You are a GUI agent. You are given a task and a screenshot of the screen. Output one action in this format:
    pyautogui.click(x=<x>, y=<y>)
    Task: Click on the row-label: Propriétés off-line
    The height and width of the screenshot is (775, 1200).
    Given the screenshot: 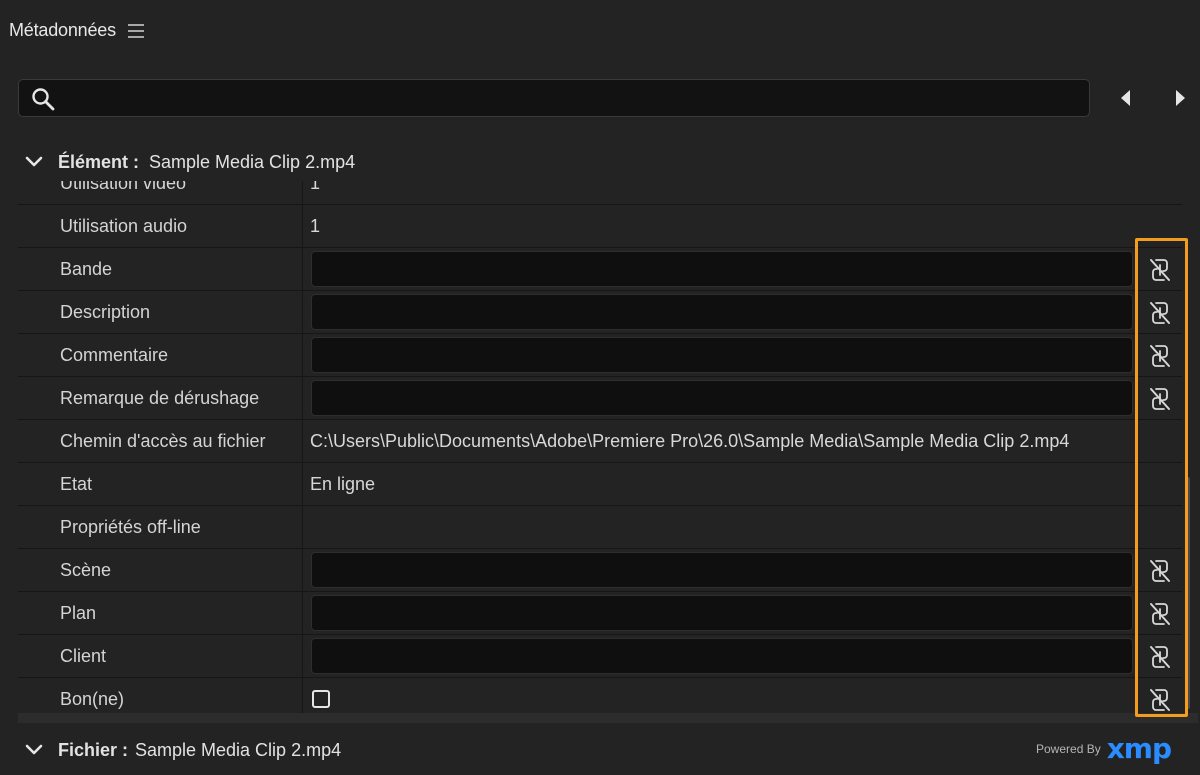 What is the action you would take?
    pyautogui.click(x=130, y=527)
    